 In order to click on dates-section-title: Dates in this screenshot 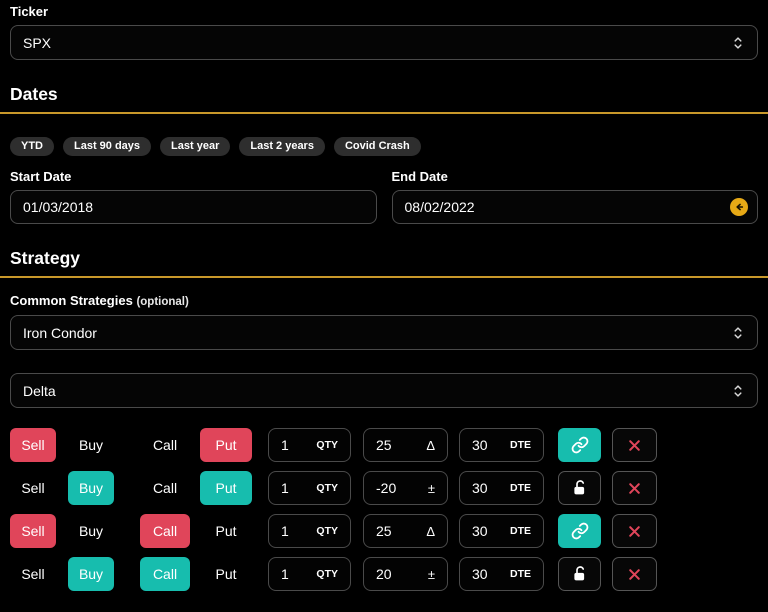, I will do `click(34, 94)`.